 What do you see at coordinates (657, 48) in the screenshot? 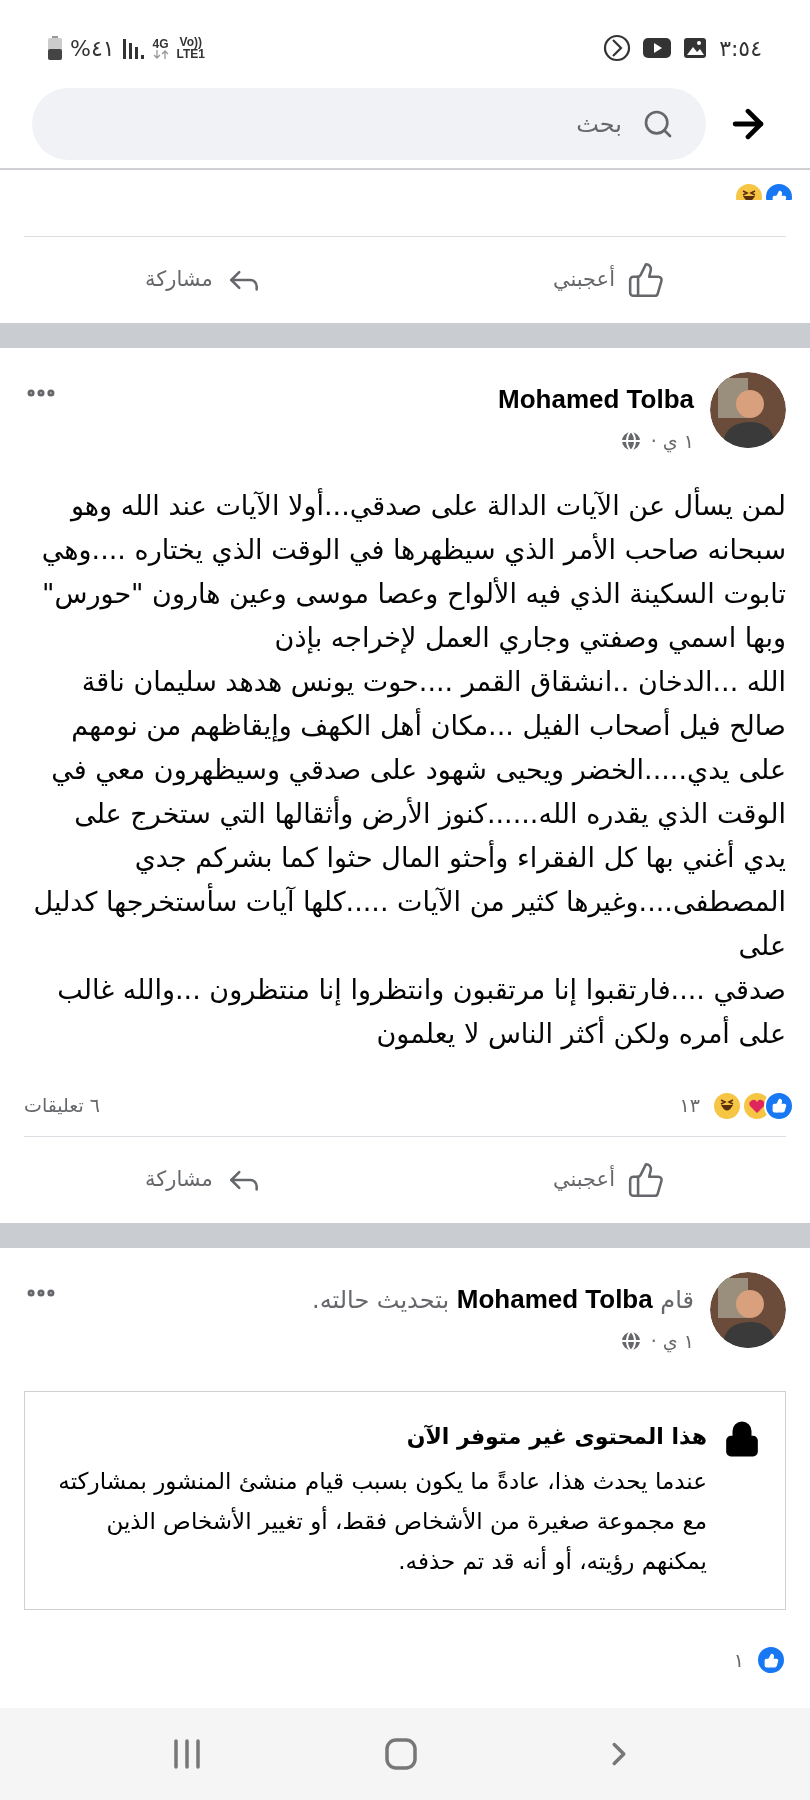
I see `video-play-icon` at bounding box center [657, 48].